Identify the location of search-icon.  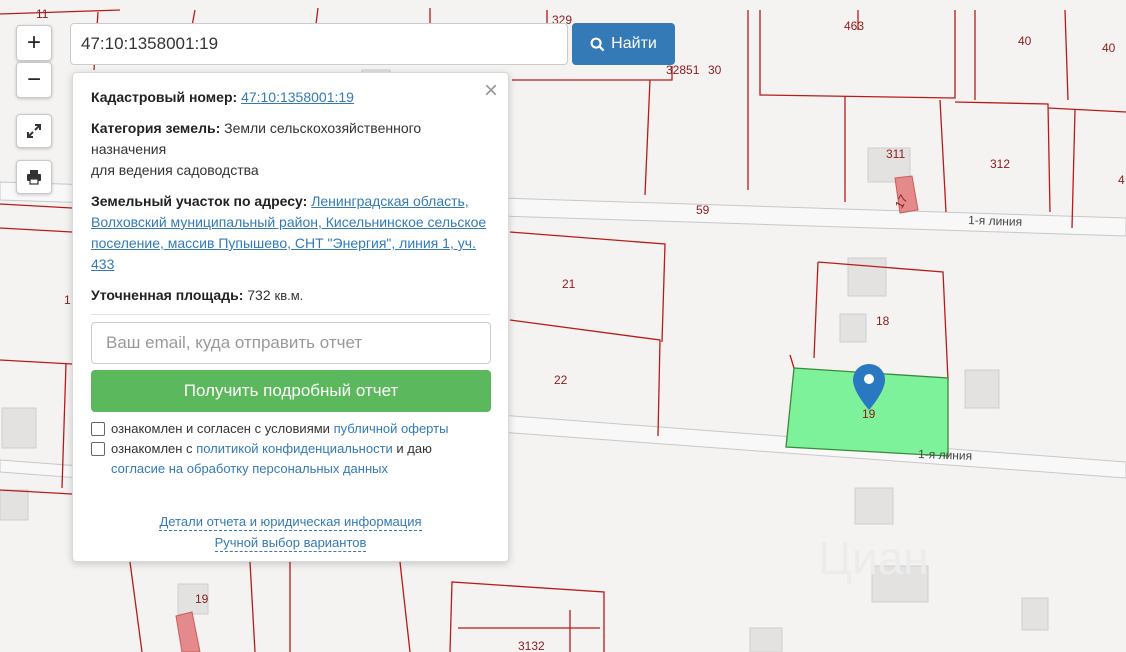
(597, 44).